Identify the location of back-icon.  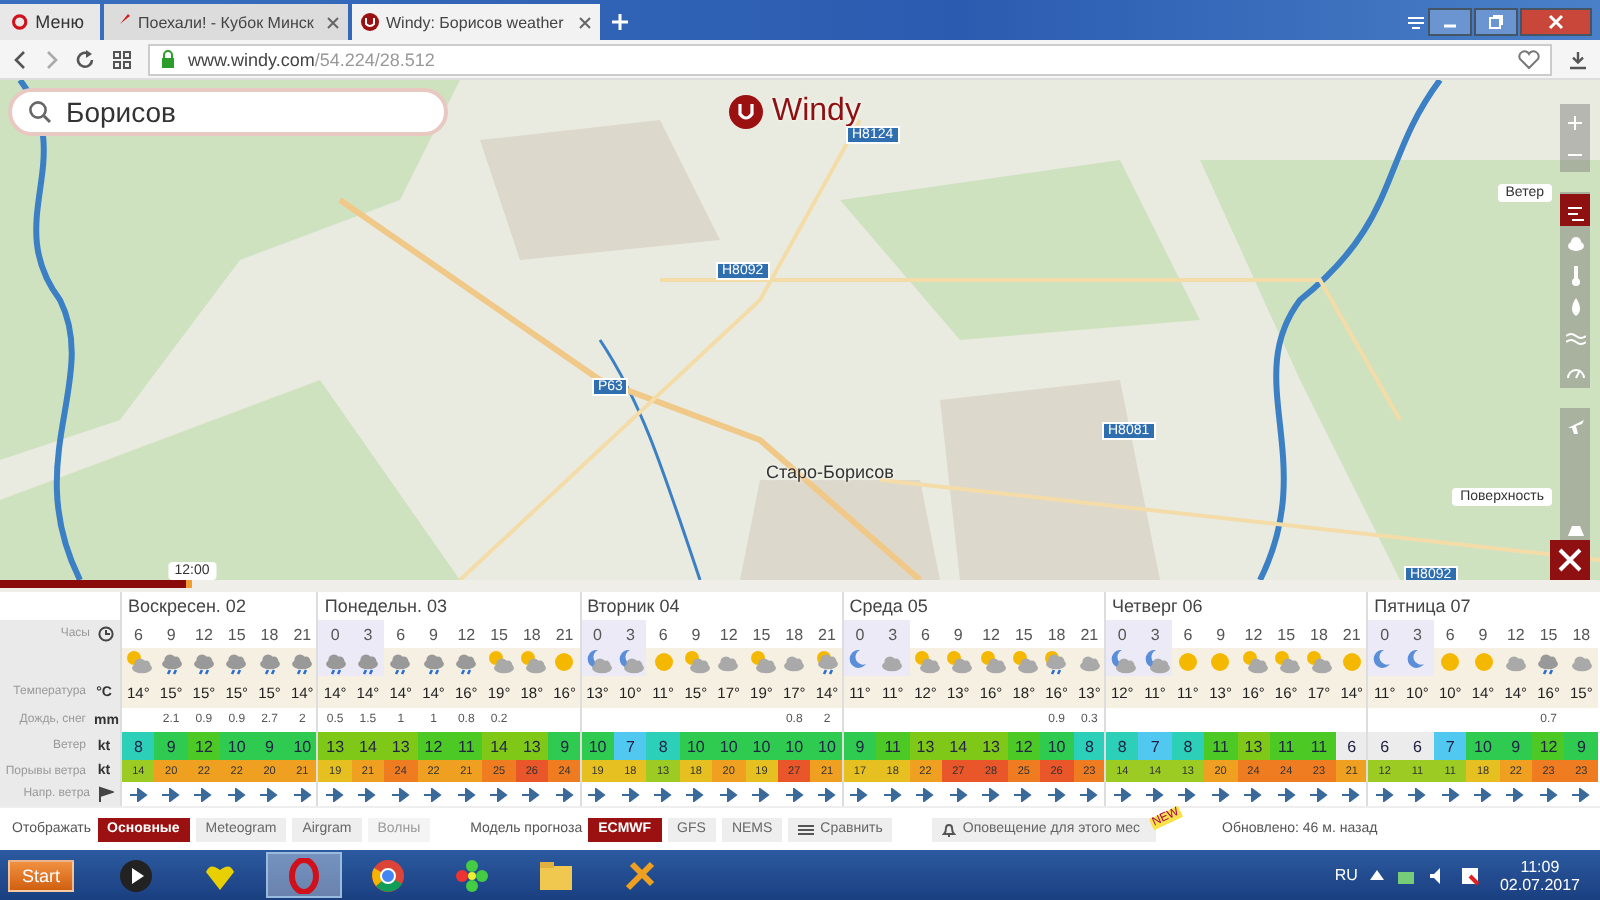
(20, 59).